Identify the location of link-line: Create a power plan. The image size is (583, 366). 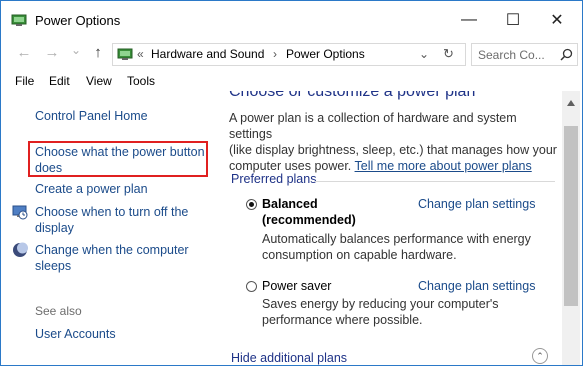
(91, 189).